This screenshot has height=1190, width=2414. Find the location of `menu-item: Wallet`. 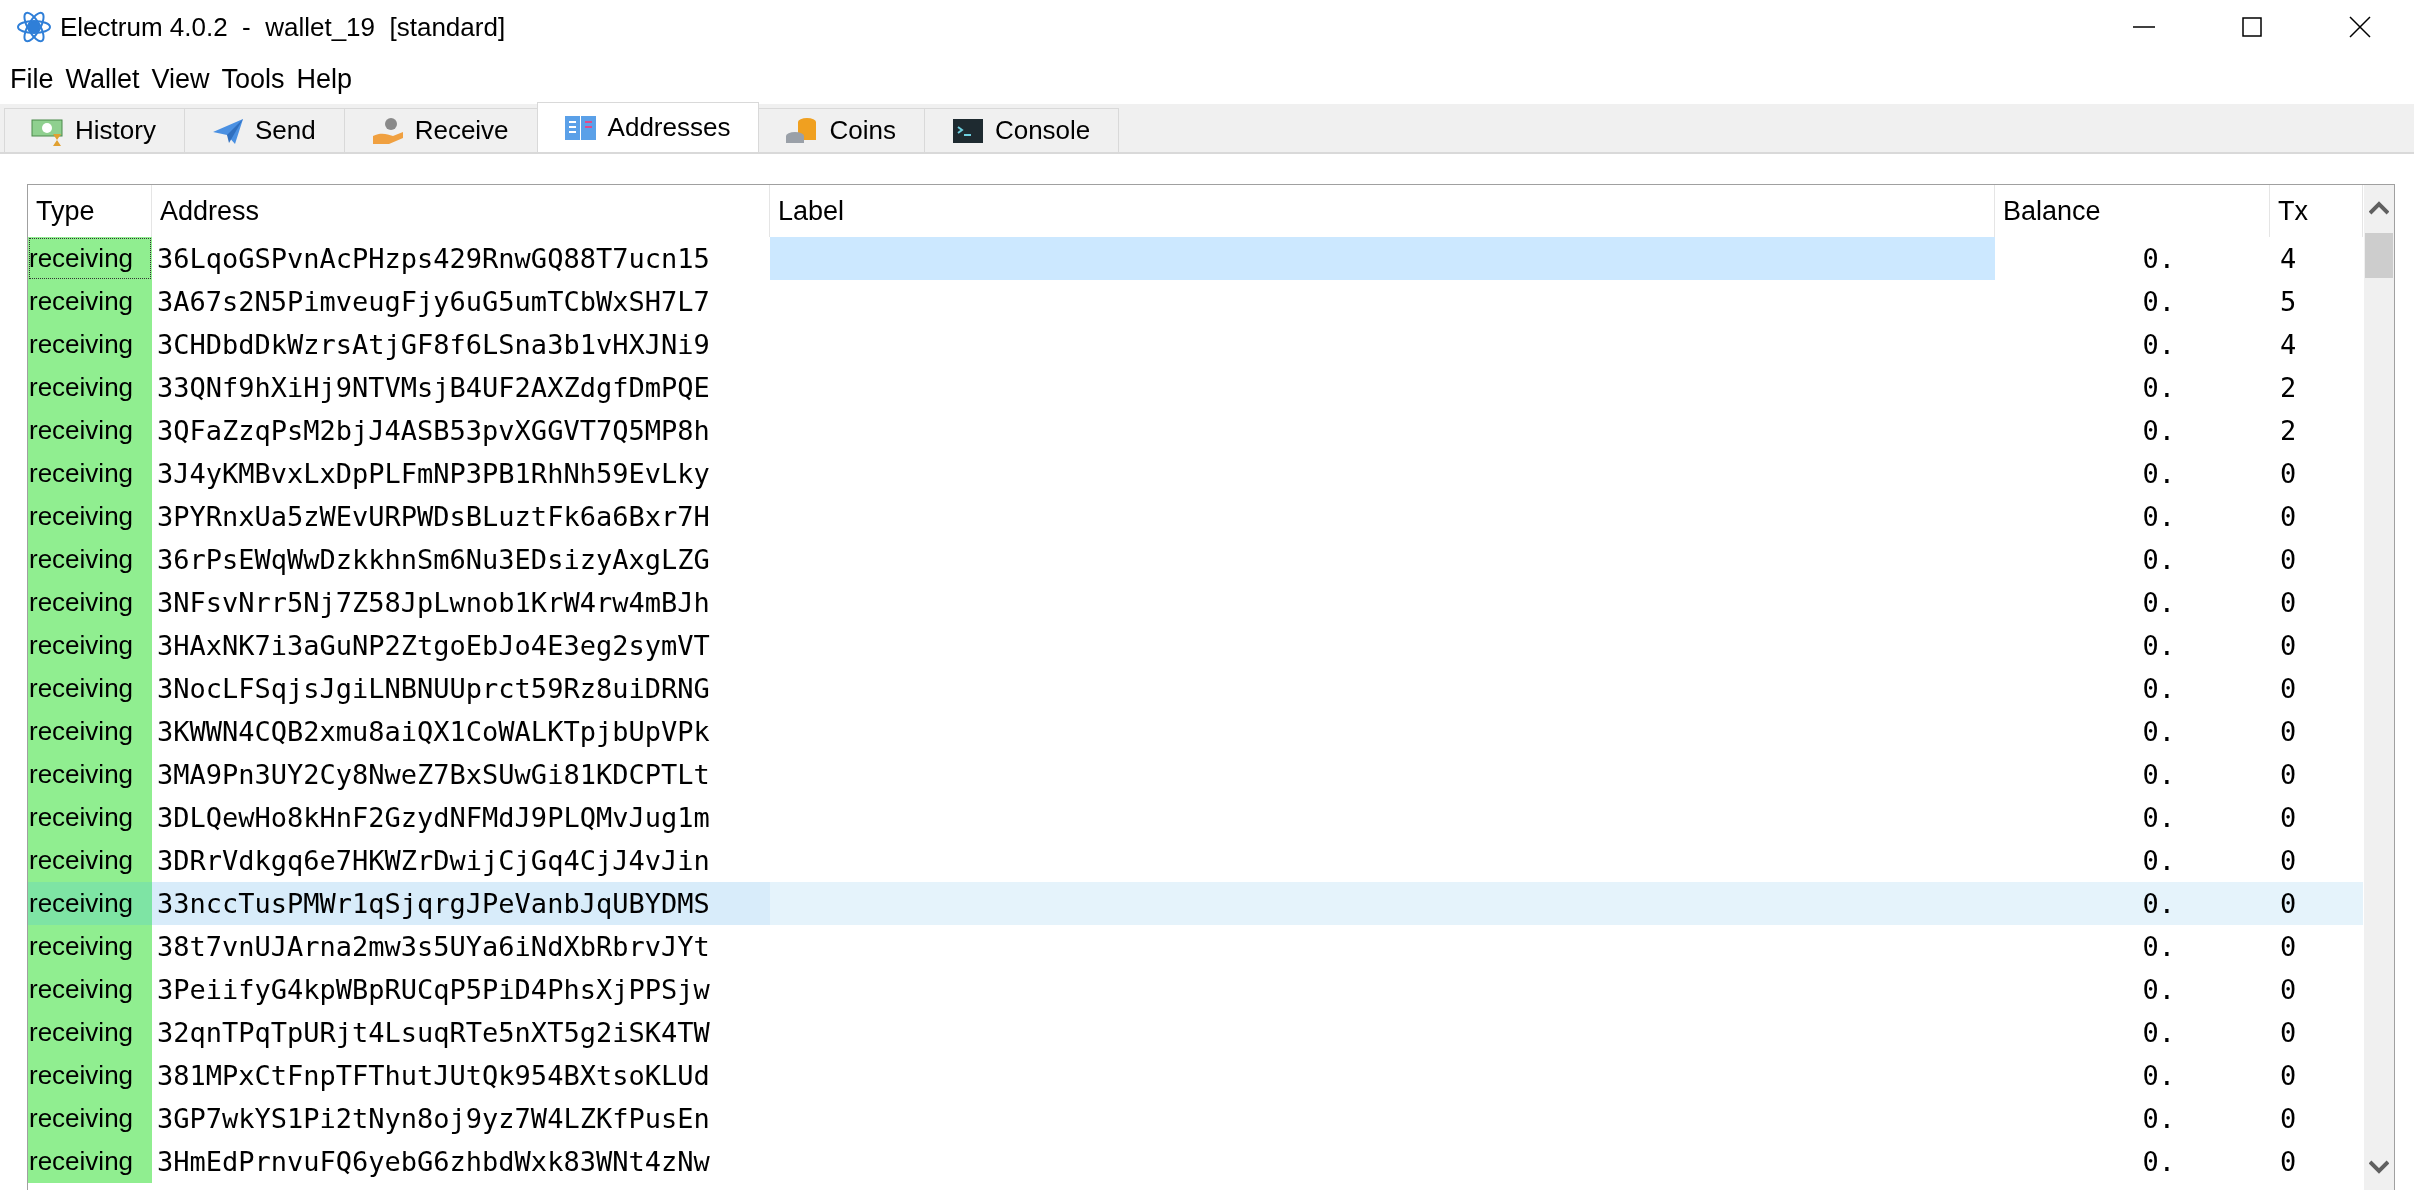

menu-item: Wallet is located at coordinates (106, 79).